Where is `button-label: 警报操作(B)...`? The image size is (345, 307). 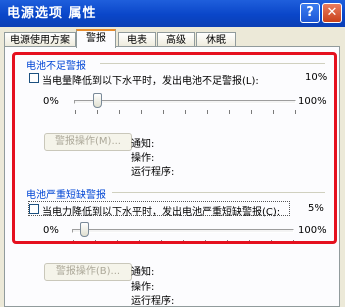 button-label: 警报操作(B)... is located at coordinates (88, 271).